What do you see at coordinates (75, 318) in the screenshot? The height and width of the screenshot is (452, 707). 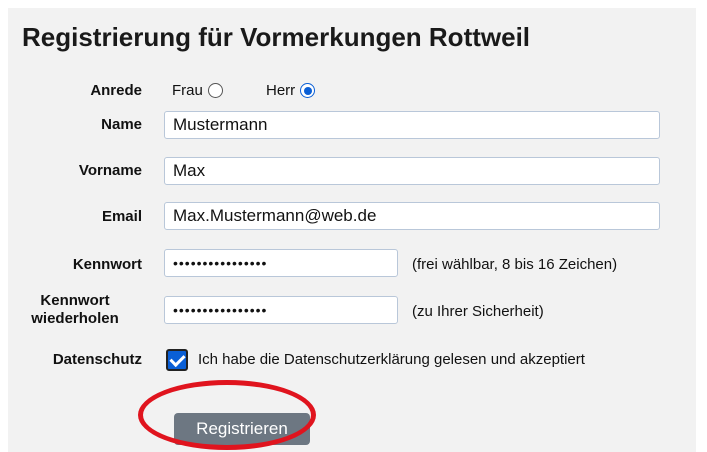 I see `password-repeat-label-line2: wiederholen` at bounding box center [75, 318].